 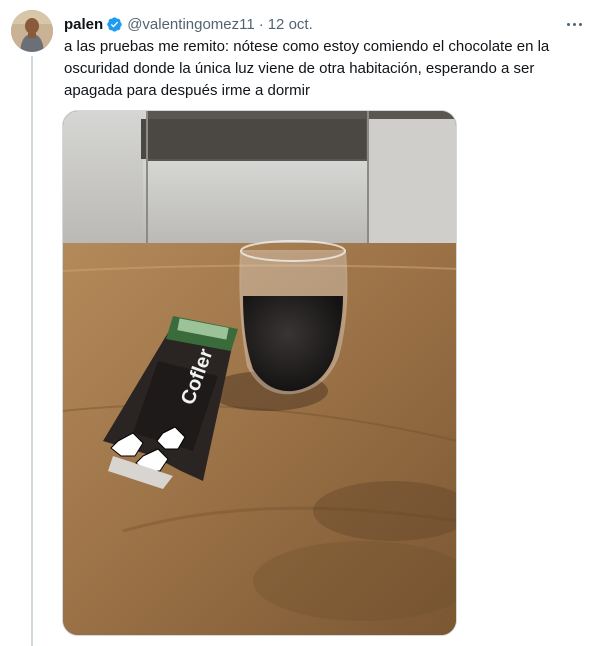 I want to click on timestamp: 12 oct., so click(x=290, y=24).